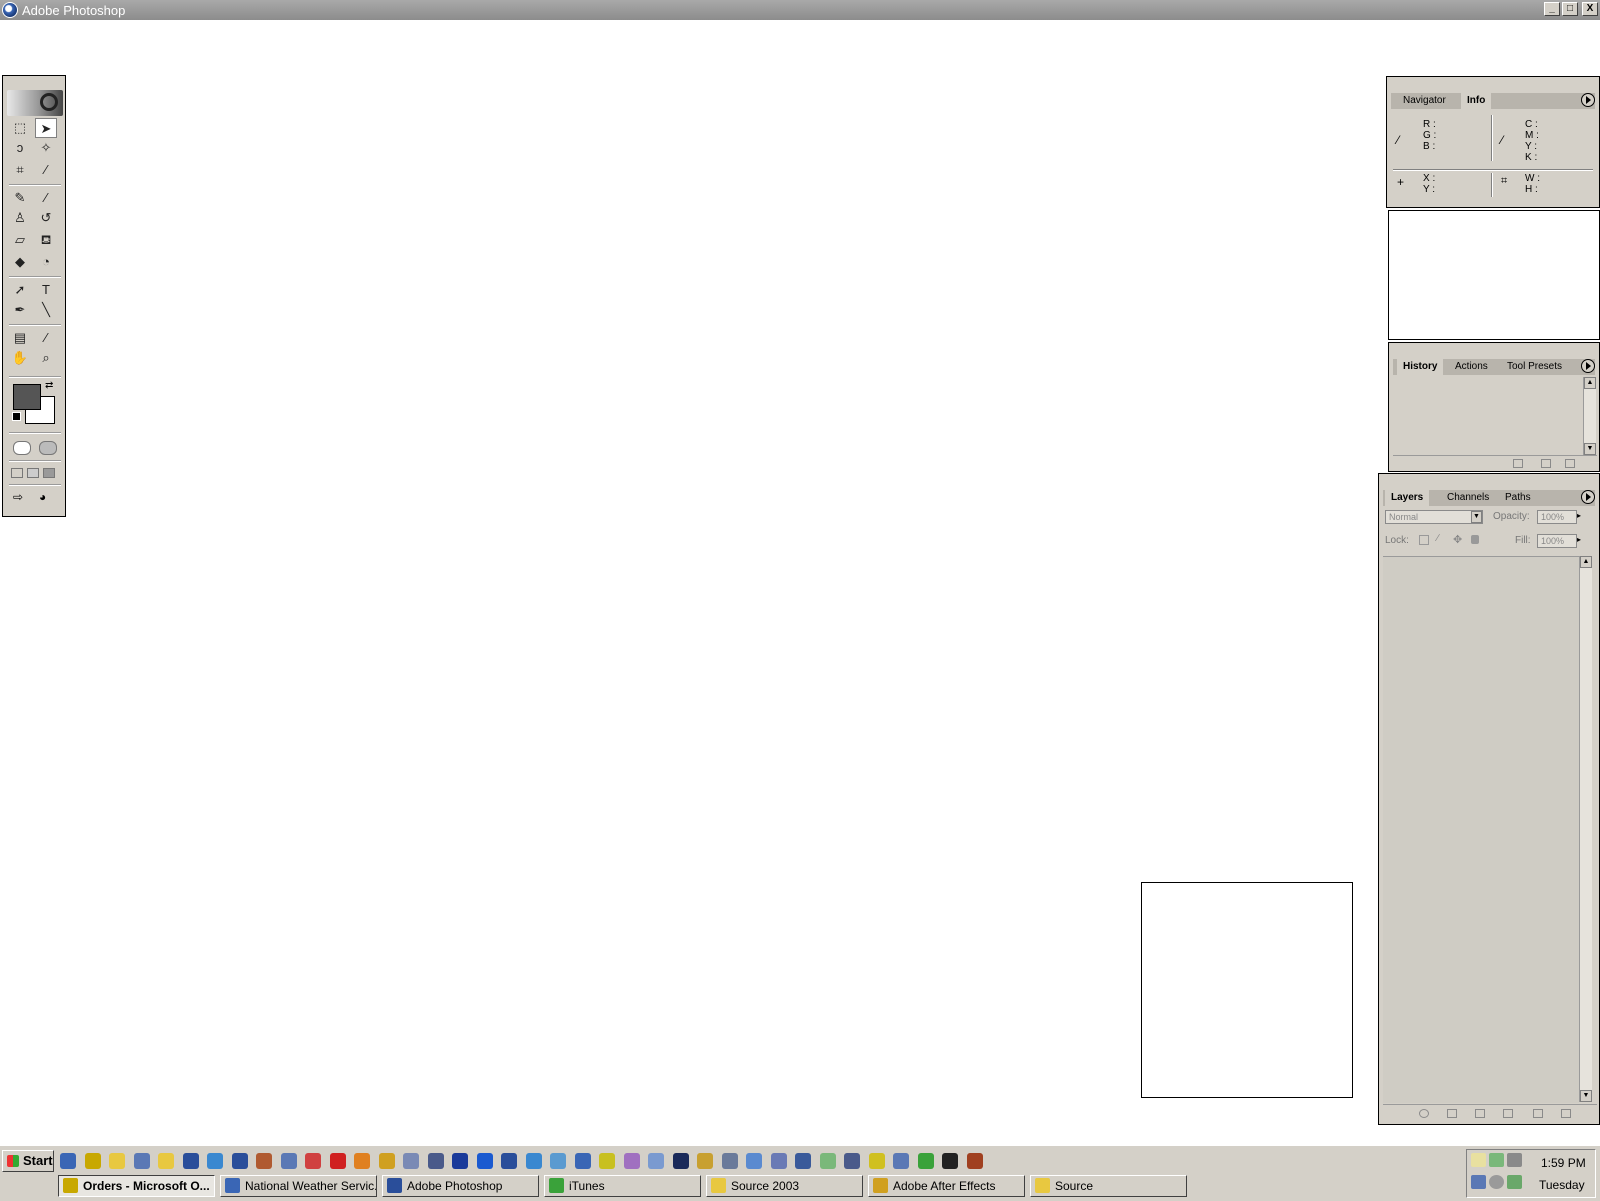  Describe the element at coordinates (20, 290) in the screenshot. I see `path-selection-tool: ➚` at that location.